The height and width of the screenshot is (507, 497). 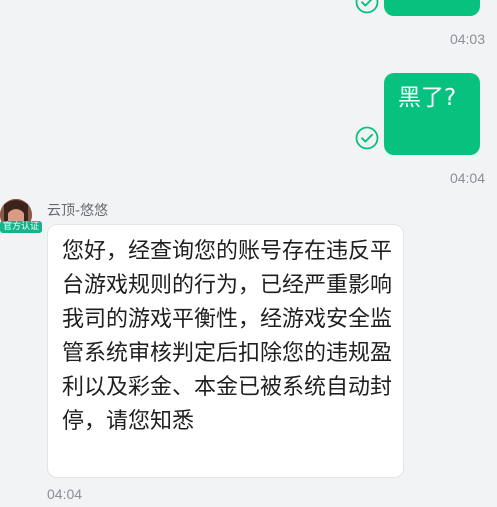 I want to click on official-badge: 官方认证, so click(x=21, y=227).